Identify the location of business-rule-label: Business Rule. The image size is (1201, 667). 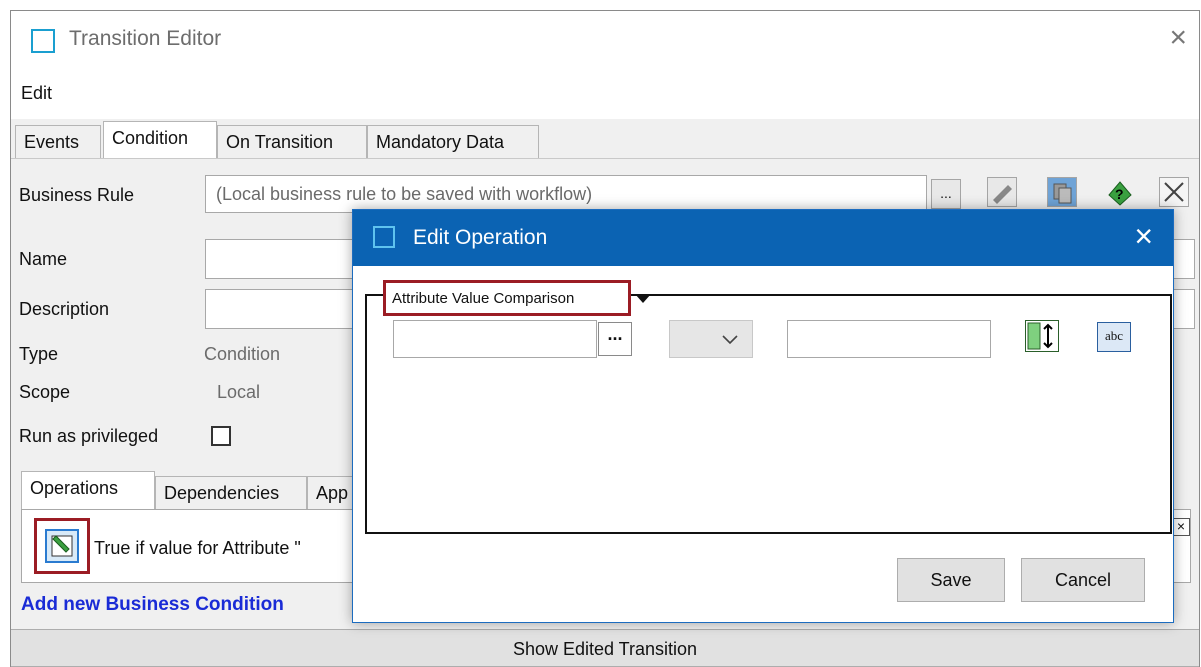
(77, 195).